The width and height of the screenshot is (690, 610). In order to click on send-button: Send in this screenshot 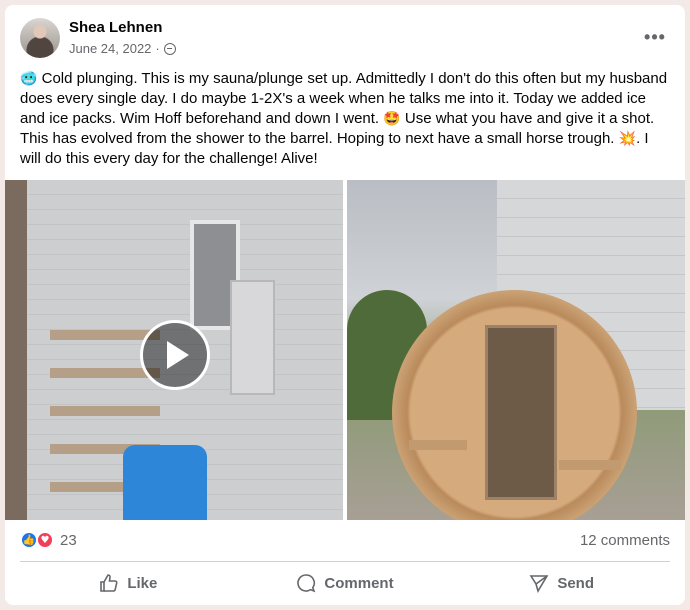, I will do `click(561, 583)`.